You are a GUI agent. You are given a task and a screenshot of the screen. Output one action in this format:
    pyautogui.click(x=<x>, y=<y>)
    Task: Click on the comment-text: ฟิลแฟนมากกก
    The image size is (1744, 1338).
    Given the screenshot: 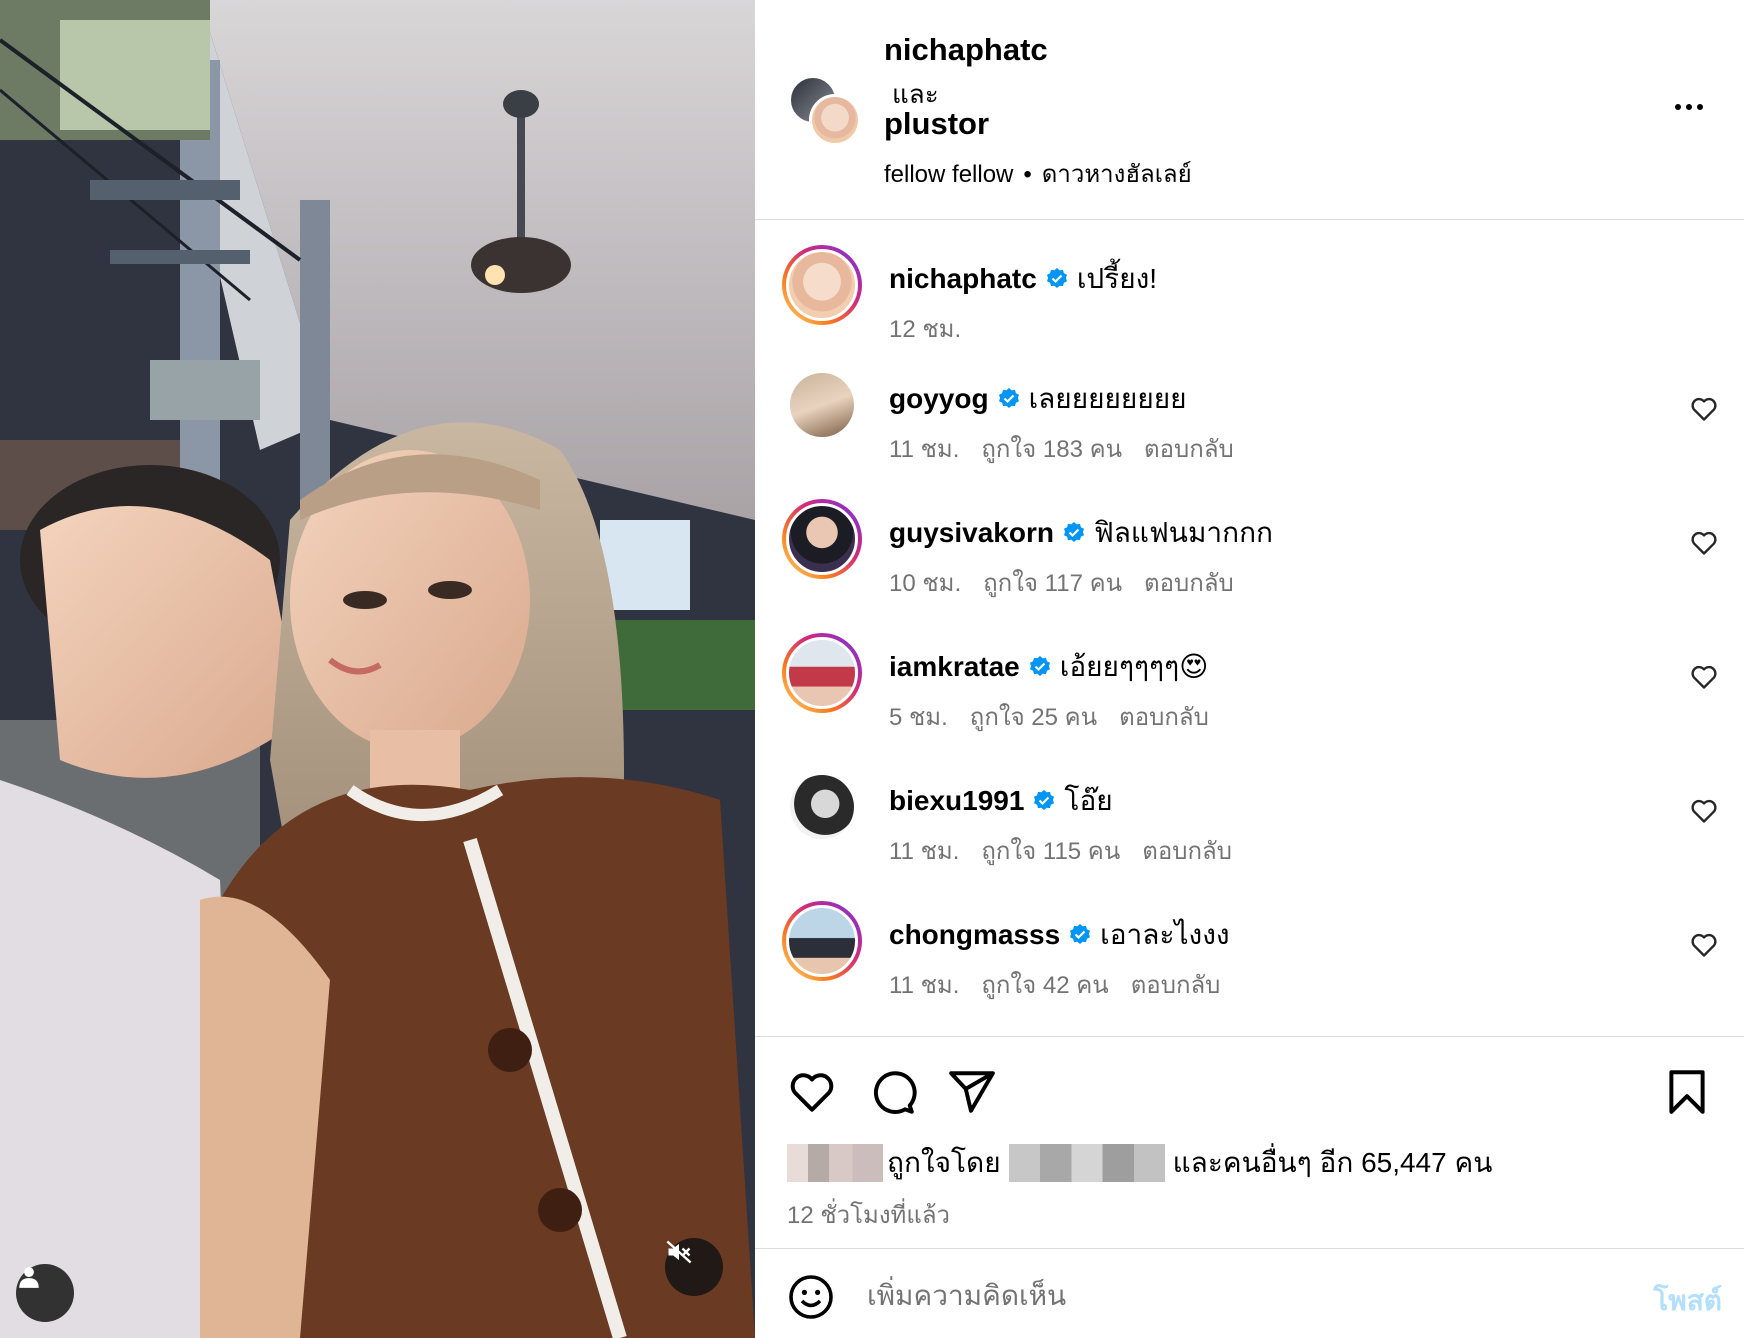 What is the action you would take?
    pyautogui.click(x=1183, y=532)
    